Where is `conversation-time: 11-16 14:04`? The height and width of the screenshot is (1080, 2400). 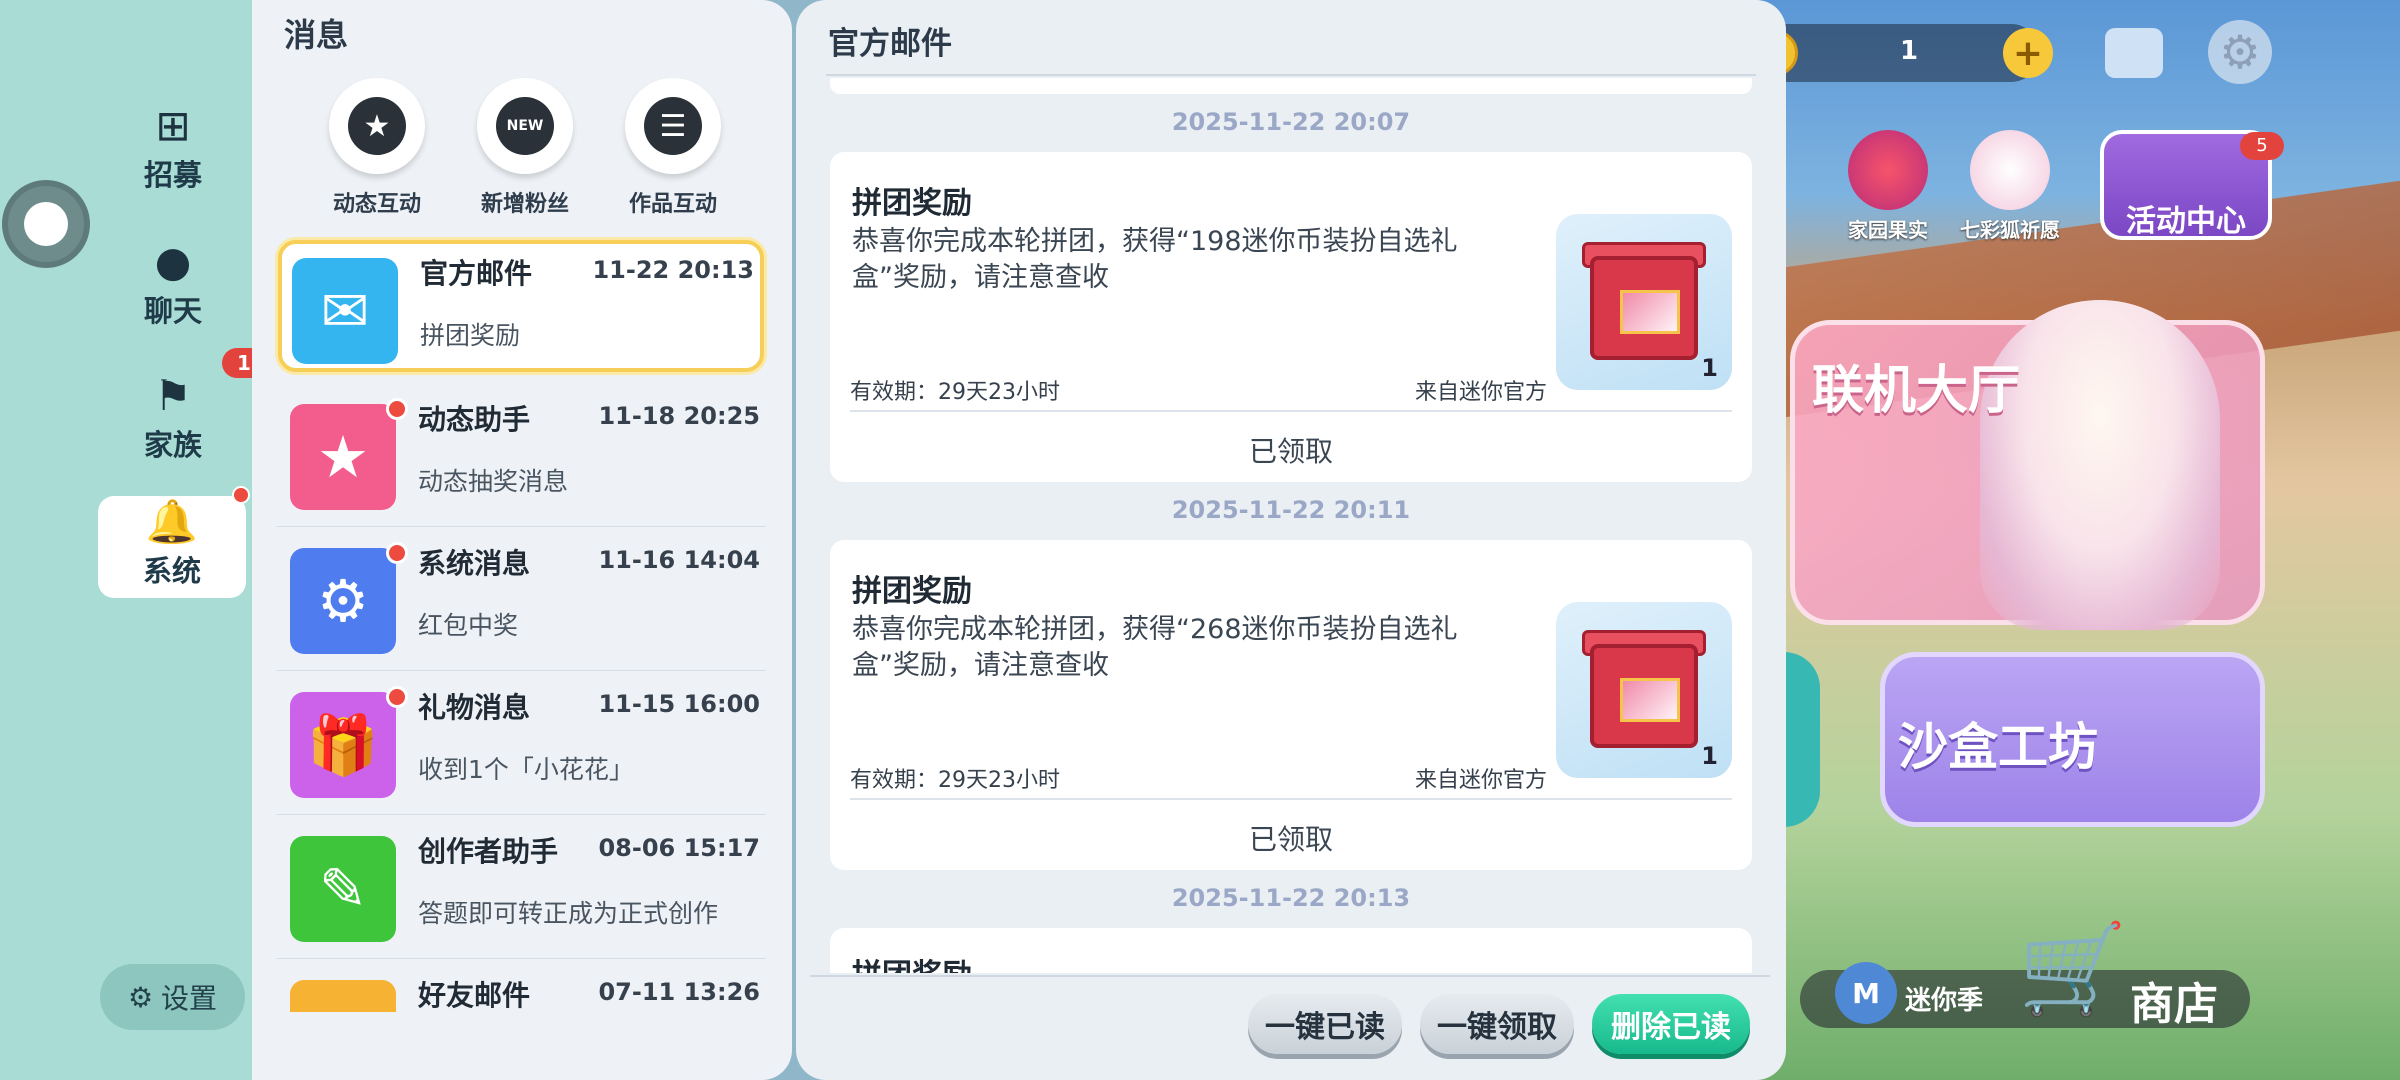
conversation-time: 11-16 14:04 is located at coordinates (679, 560).